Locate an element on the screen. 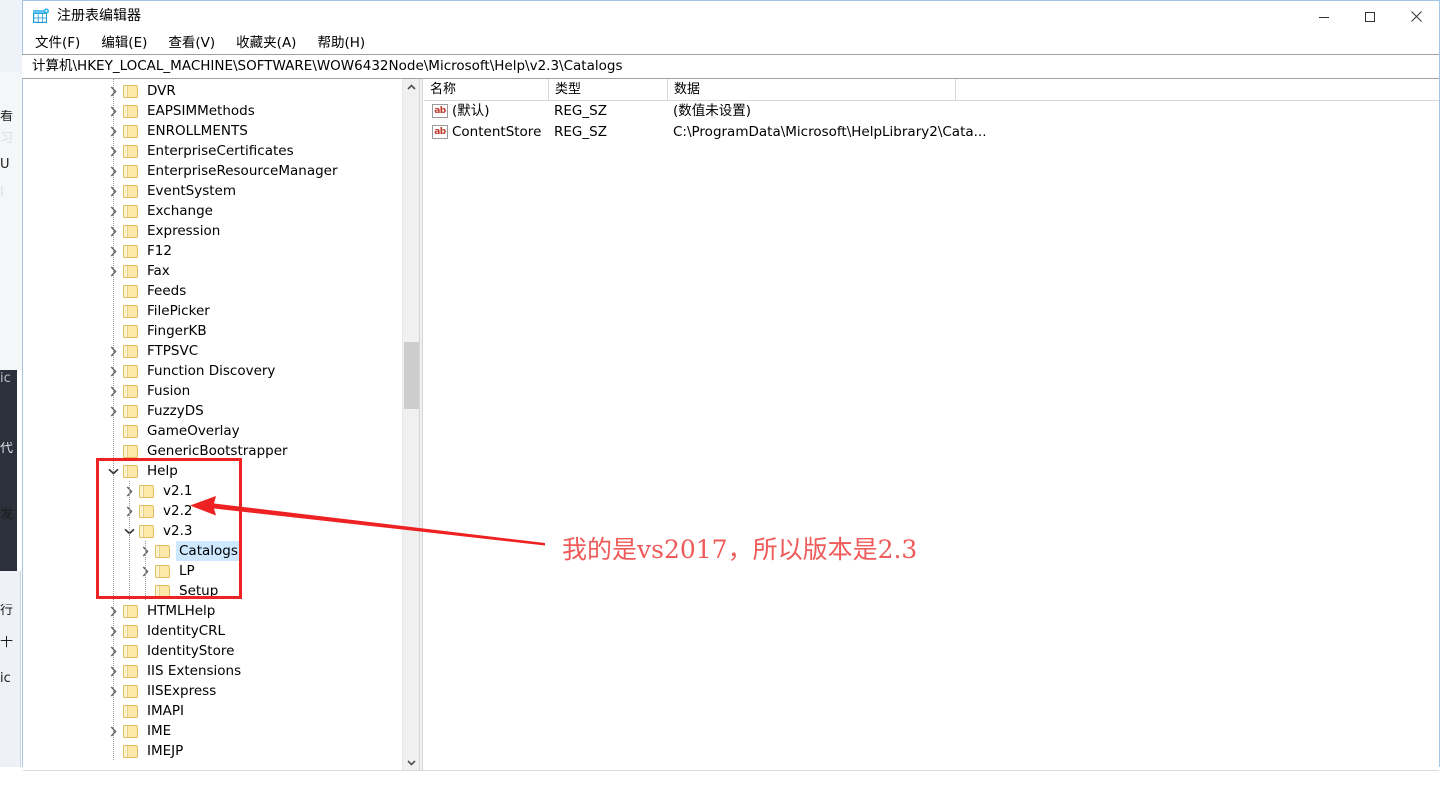  tree-item-label: EnterpriseResourceManager is located at coordinates (242, 171).